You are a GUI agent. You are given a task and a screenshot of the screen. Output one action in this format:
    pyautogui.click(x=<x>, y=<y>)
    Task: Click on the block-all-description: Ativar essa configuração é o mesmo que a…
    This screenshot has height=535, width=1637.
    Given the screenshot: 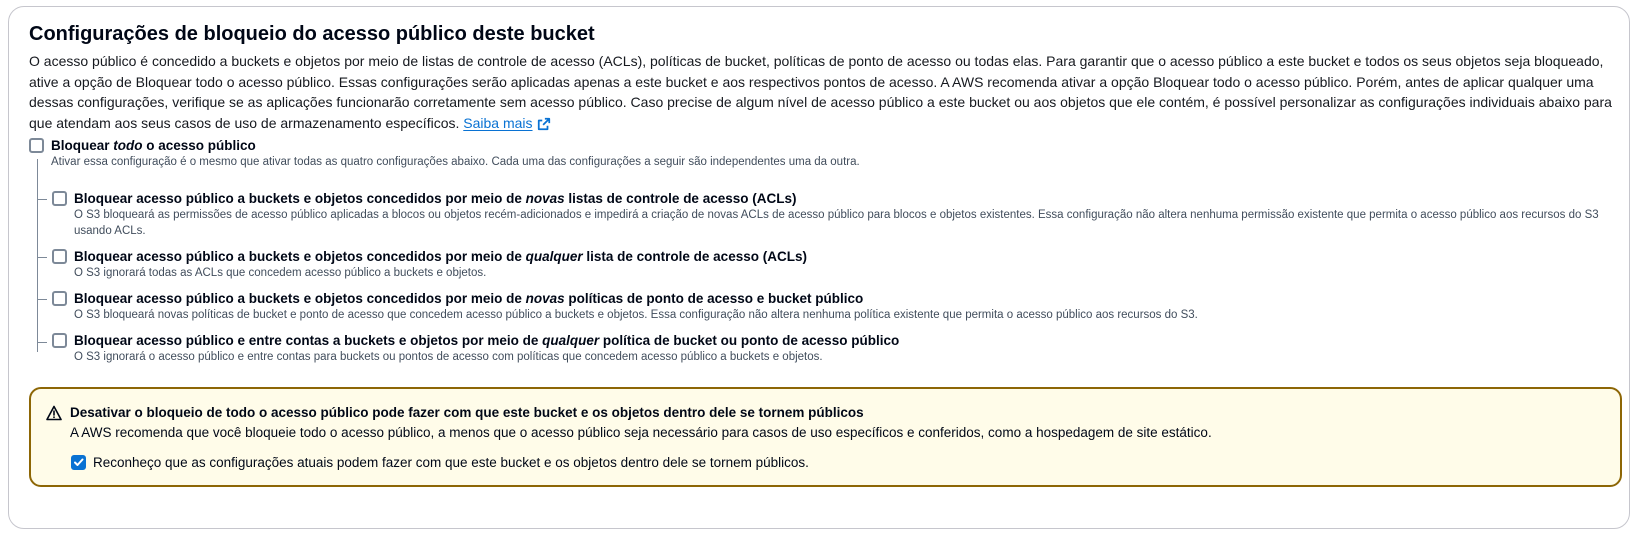 What is the action you would take?
    pyautogui.click(x=455, y=162)
    